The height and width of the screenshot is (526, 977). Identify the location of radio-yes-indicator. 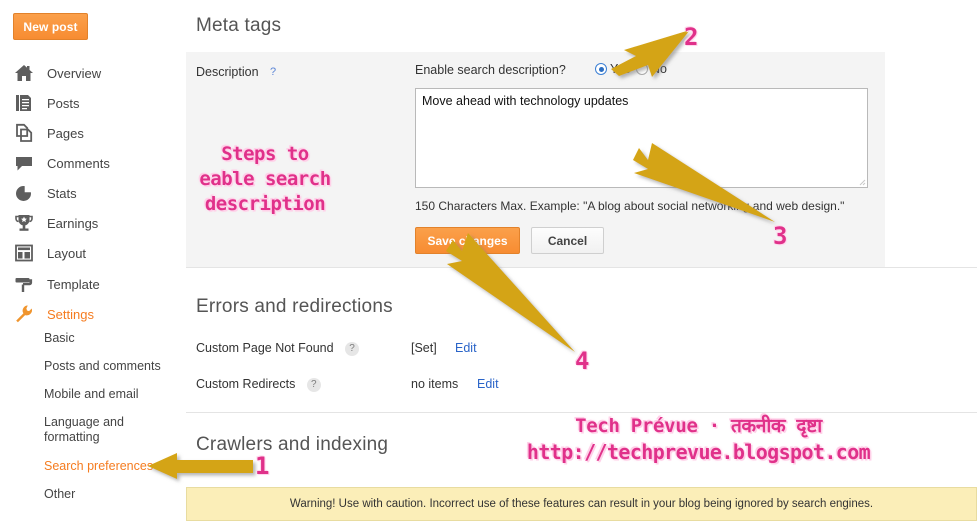
(601, 69).